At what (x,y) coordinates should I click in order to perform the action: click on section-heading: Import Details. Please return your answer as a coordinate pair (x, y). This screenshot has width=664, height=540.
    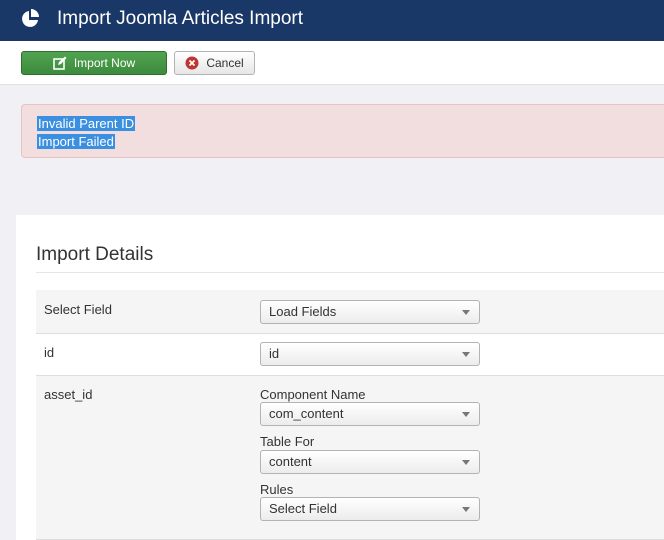
    Looking at the image, I should click on (95, 254).